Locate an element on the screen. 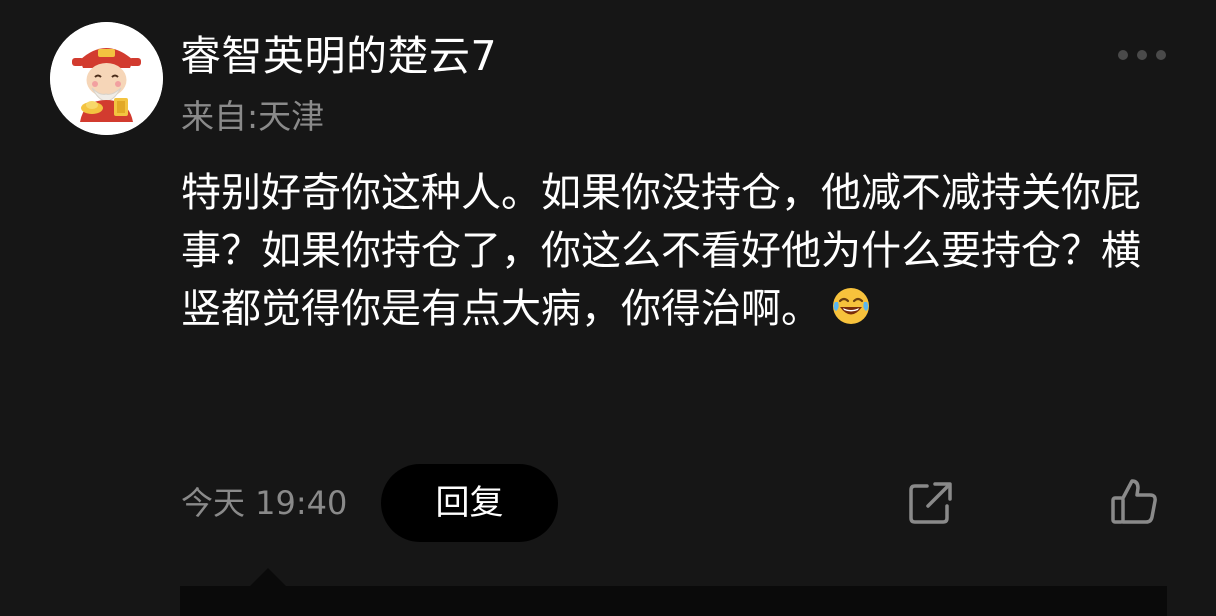 Image resolution: width=1216 pixels, height=616 pixels. share-icon is located at coordinates (930, 503).